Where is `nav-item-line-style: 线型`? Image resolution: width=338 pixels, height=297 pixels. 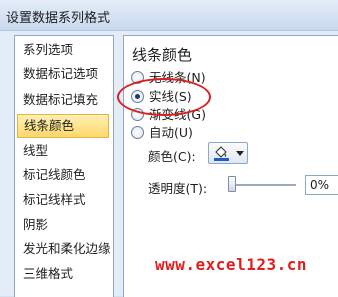
nav-item-line-style: 线型 is located at coordinates (63, 151).